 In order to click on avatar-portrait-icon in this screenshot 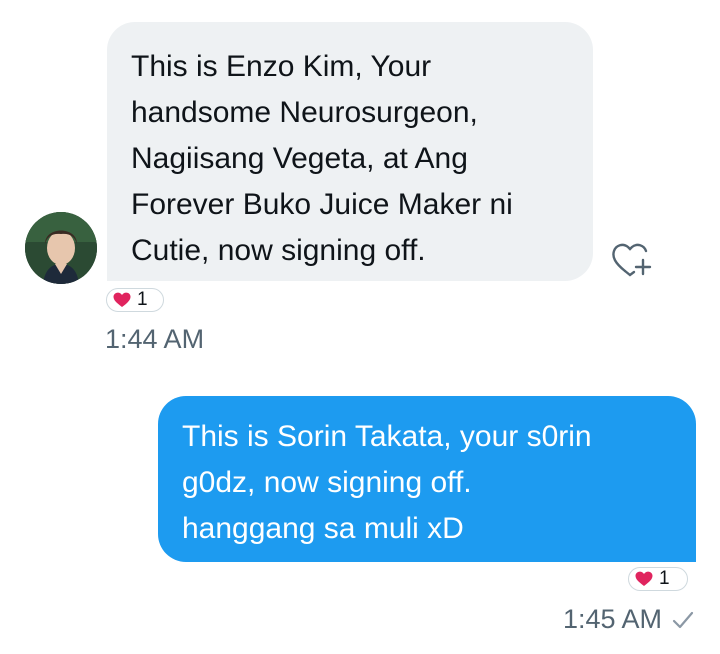, I will do `click(61, 248)`.